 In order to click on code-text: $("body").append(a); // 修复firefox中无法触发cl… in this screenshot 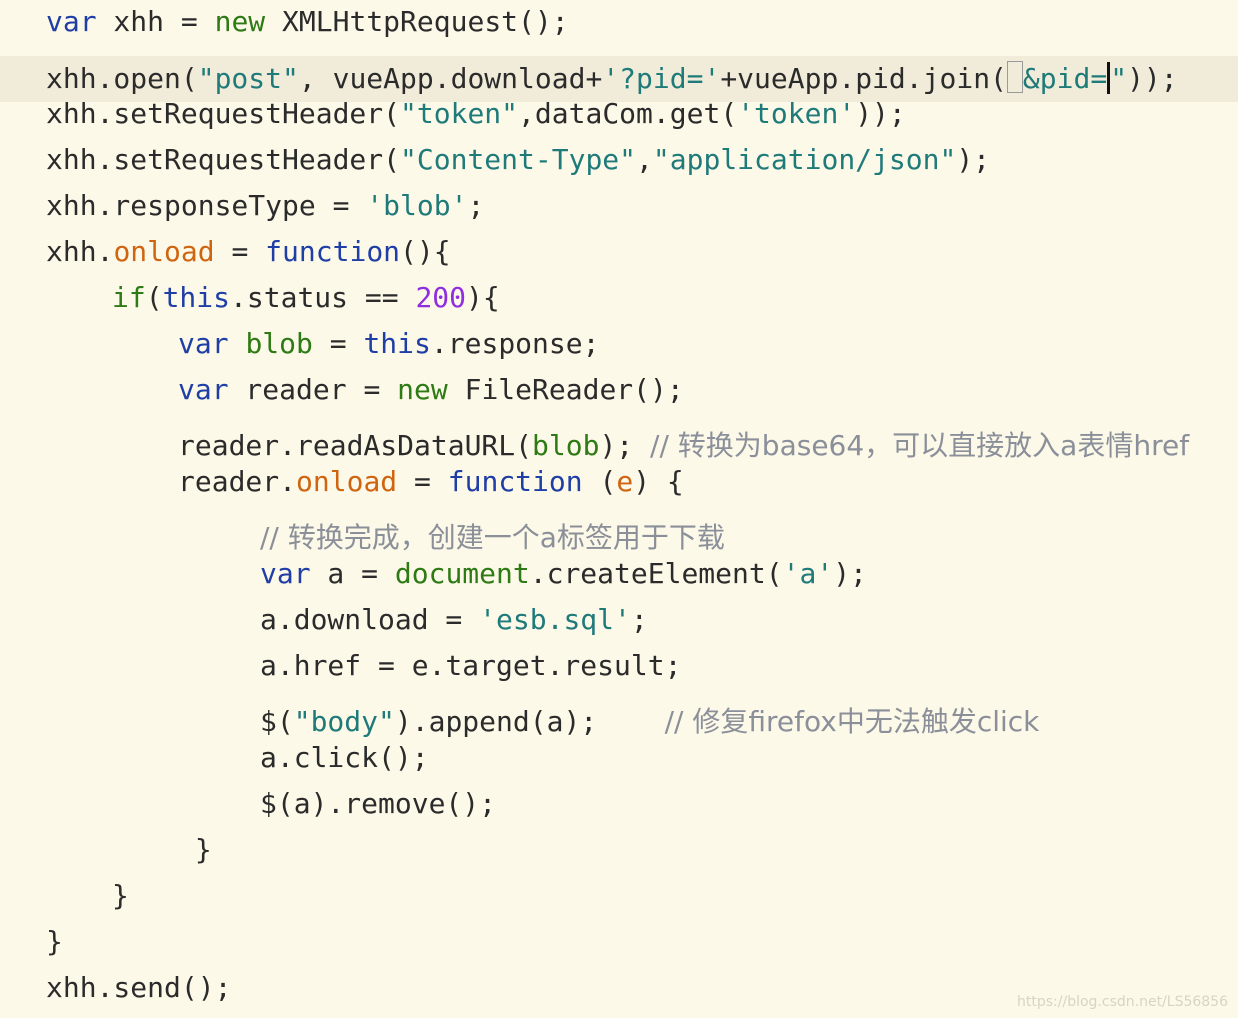, I will do `click(649, 722)`.